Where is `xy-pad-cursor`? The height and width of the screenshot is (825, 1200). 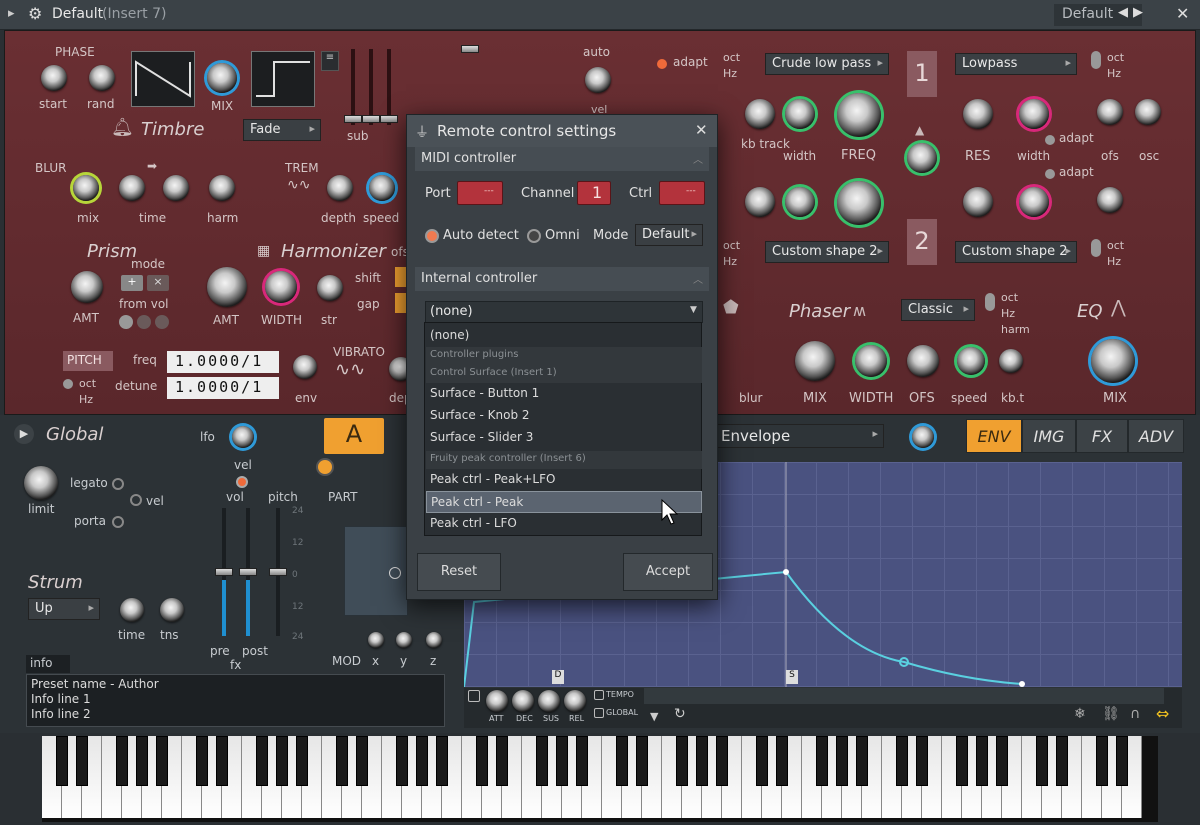
xy-pad-cursor is located at coordinates (395, 573).